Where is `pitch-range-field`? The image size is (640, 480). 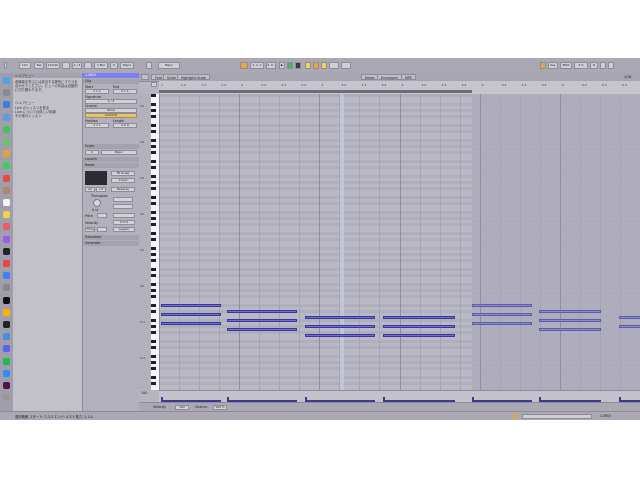
pitch-range-field is located at coordinates (124, 215).